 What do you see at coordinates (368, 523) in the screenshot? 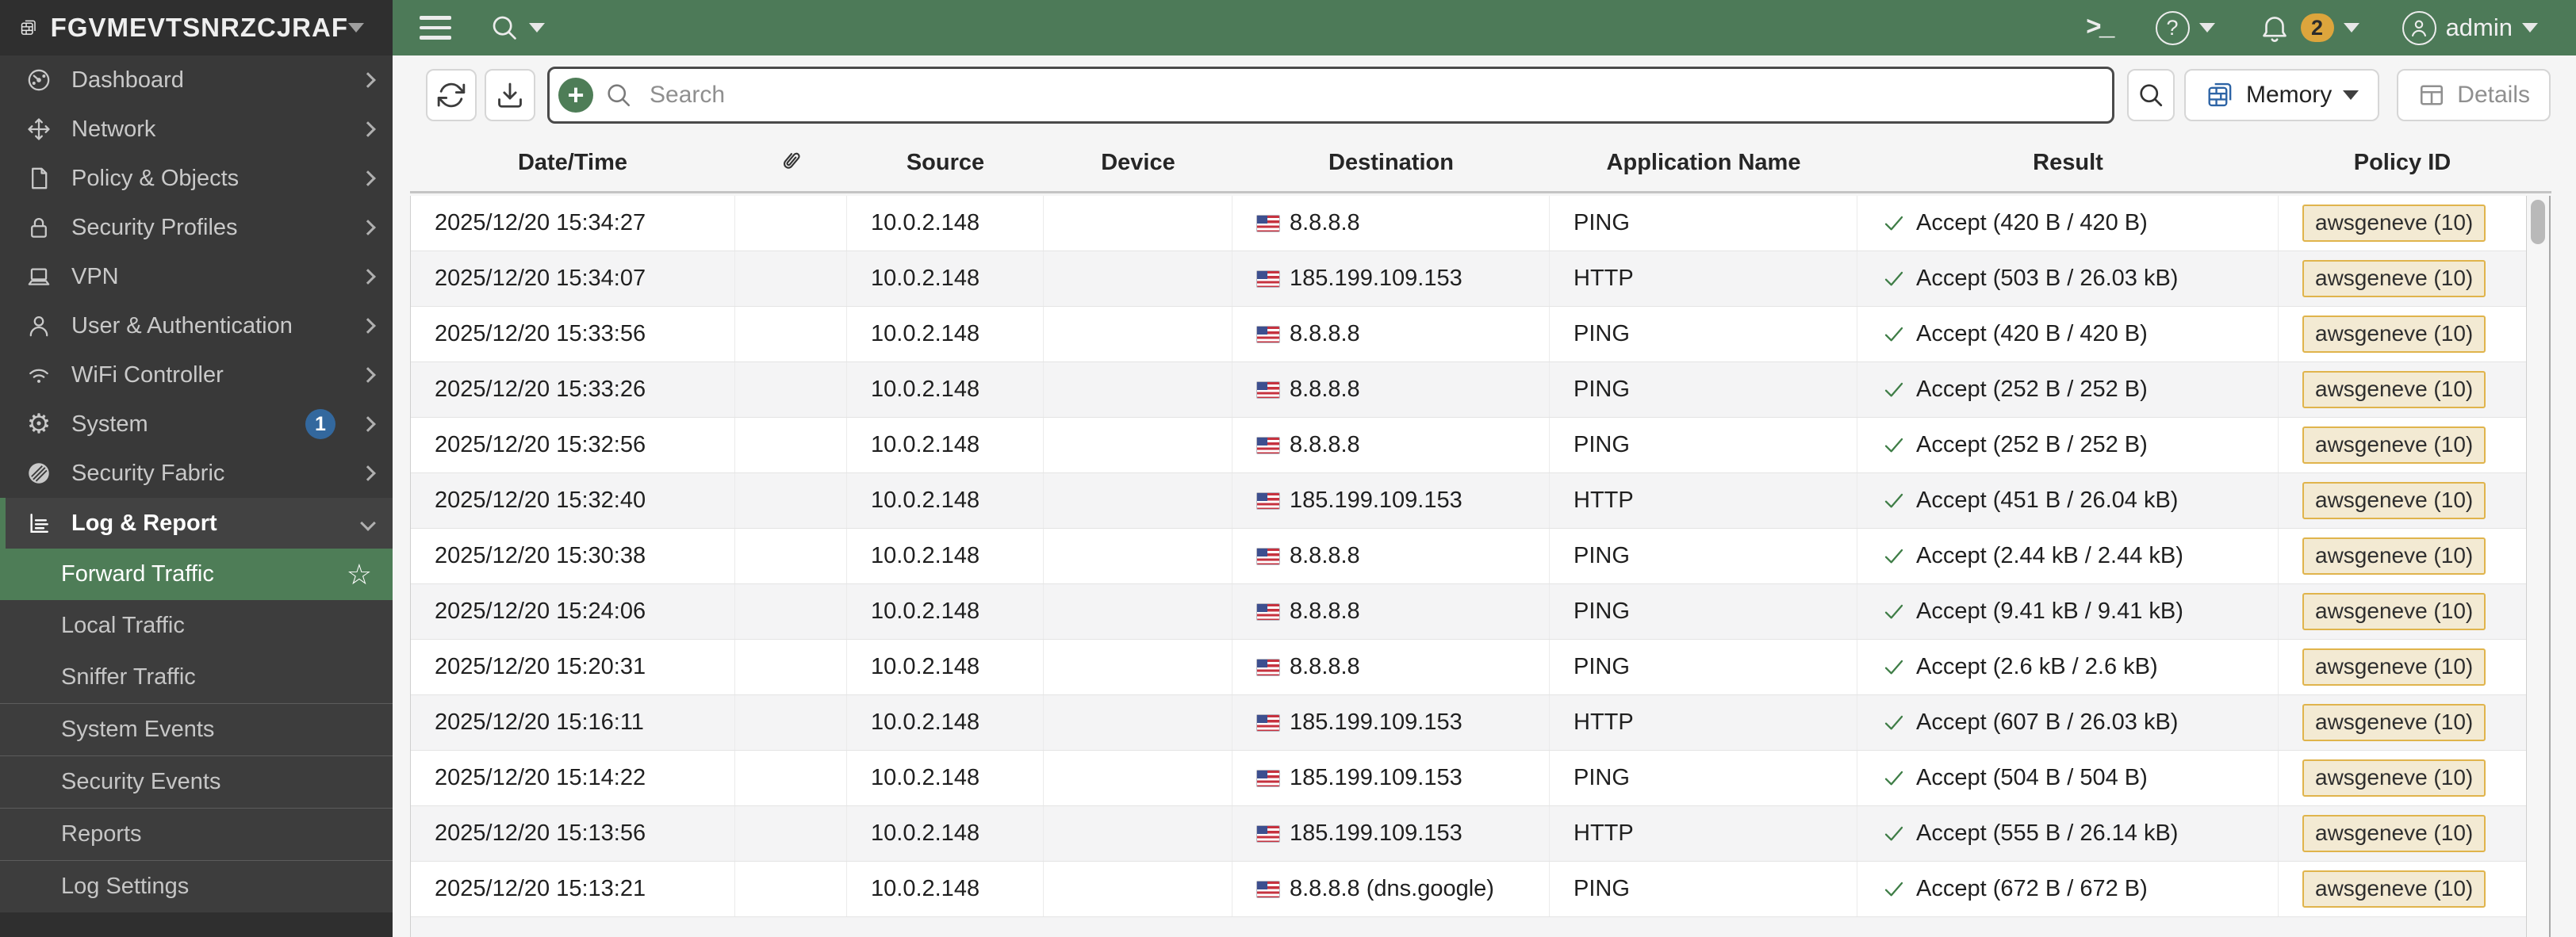
I see `chevron-down-icon` at bounding box center [368, 523].